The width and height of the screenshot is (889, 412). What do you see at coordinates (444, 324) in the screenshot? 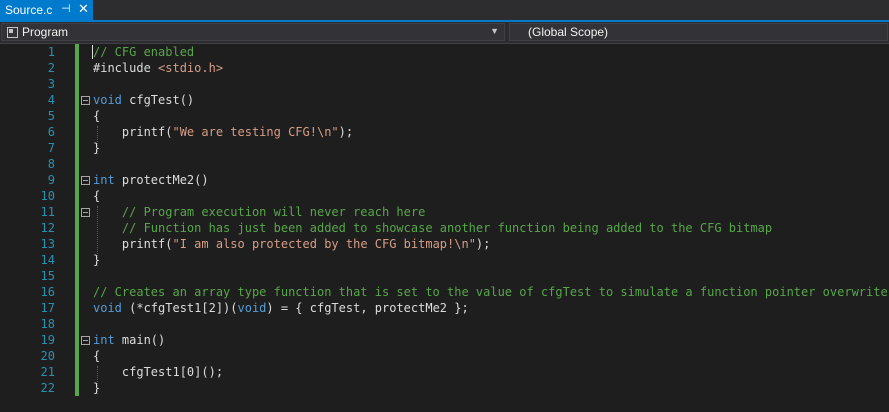
I see `code-line: 18` at bounding box center [444, 324].